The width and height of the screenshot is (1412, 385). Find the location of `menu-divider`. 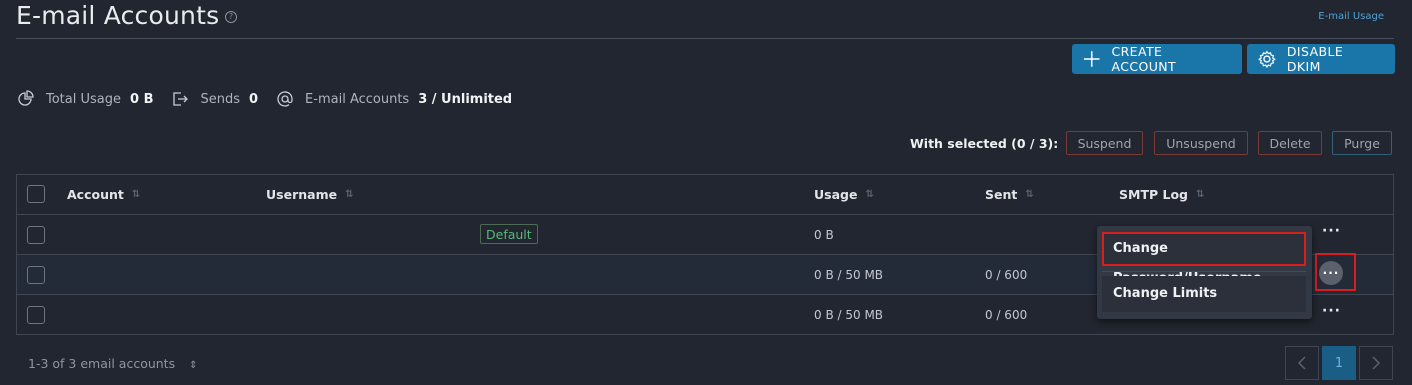

menu-divider is located at coordinates (1204, 271).